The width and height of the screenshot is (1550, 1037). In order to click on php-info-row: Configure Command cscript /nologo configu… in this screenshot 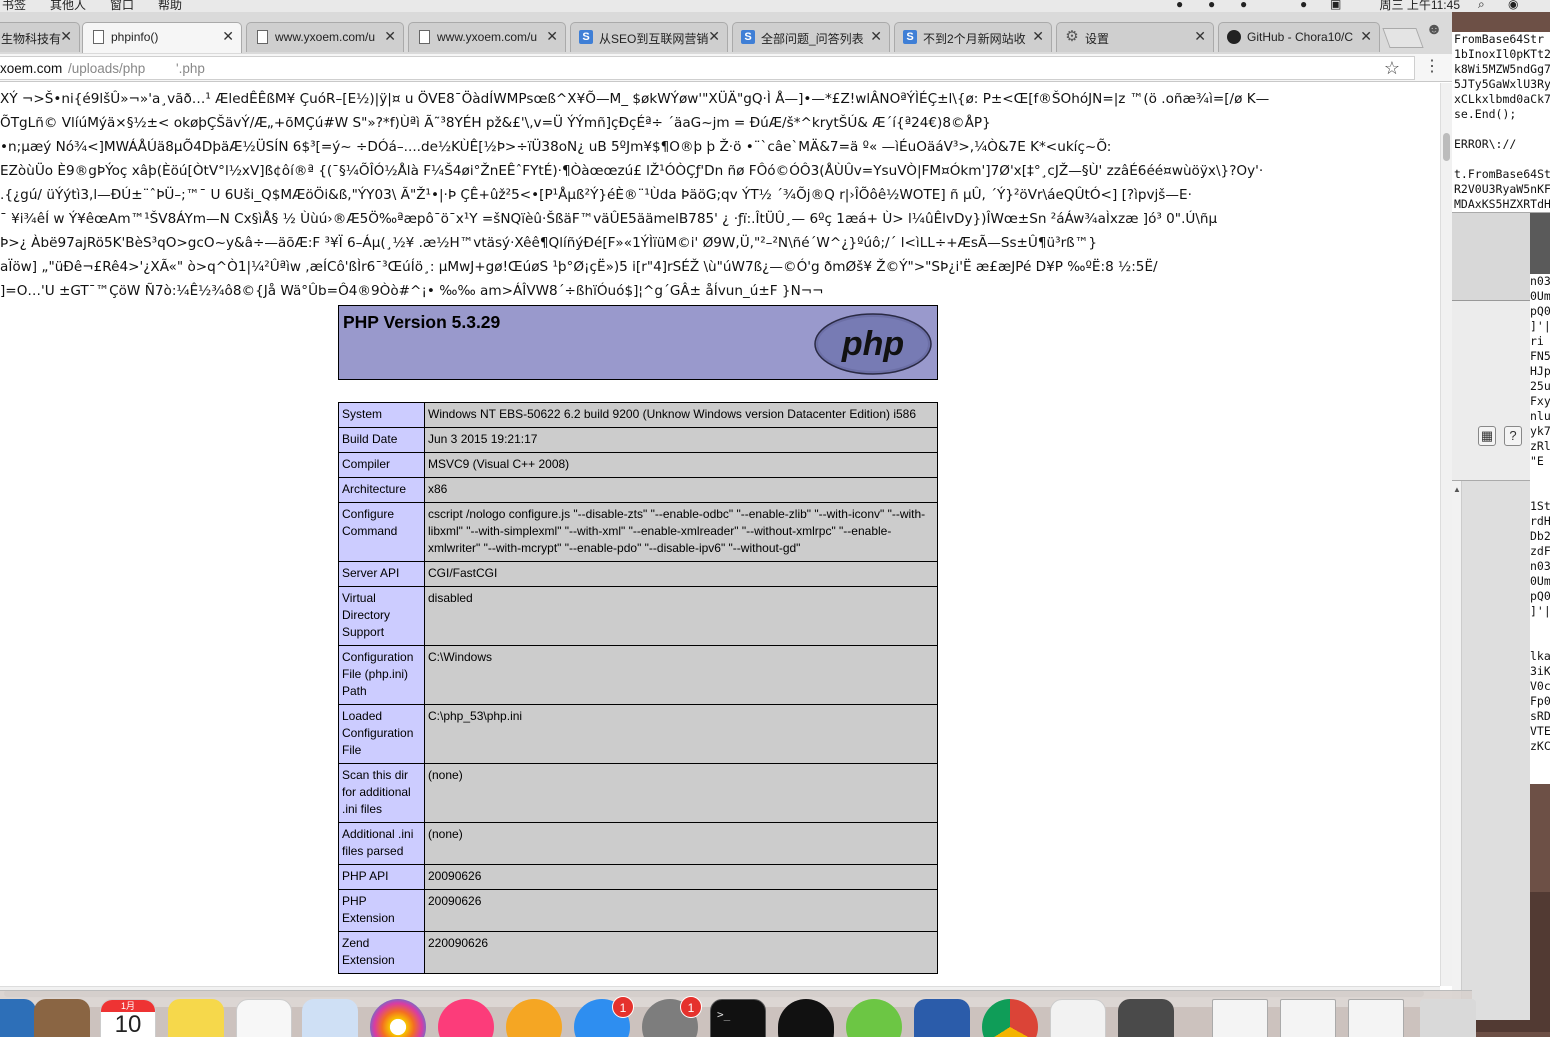, I will do `click(638, 532)`.